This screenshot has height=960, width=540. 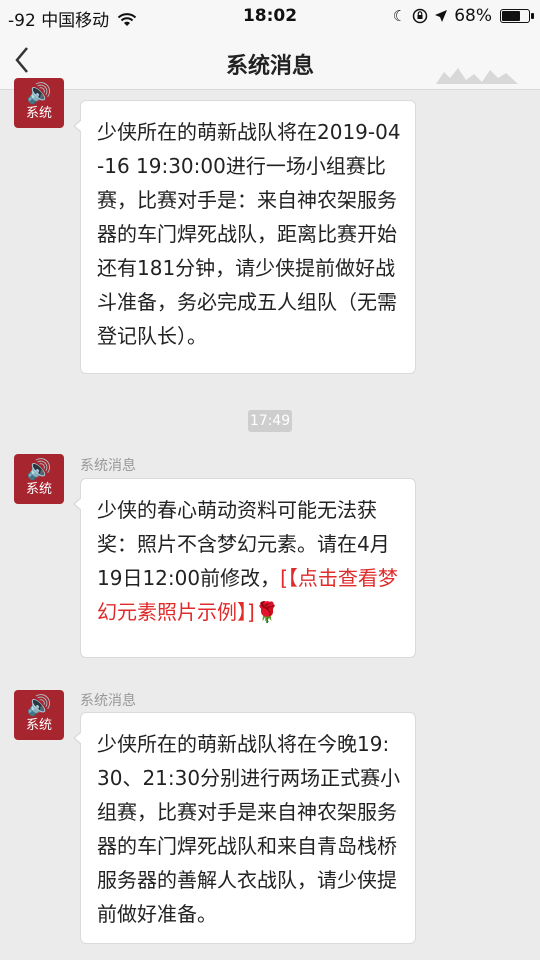 What do you see at coordinates (473, 16) in the screenshot?
I see `battery-percent: 68%` at bounding box center [473, 16].